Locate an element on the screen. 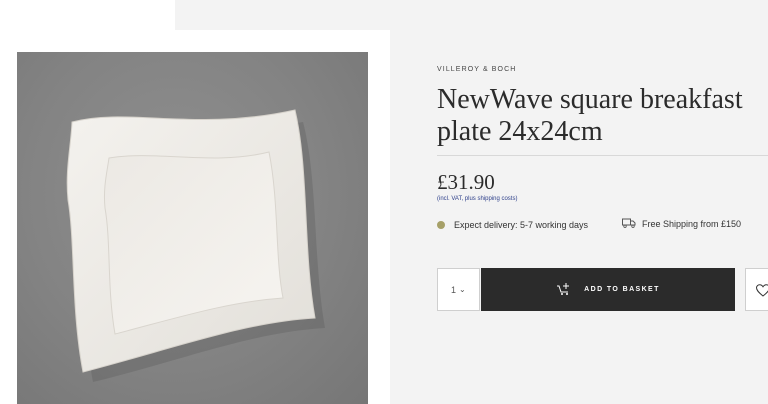 Image resolution: width=768 pixels, height=404 pixels. shipping-text: Free Shipping from £150 is located at coordinates (692, 224).